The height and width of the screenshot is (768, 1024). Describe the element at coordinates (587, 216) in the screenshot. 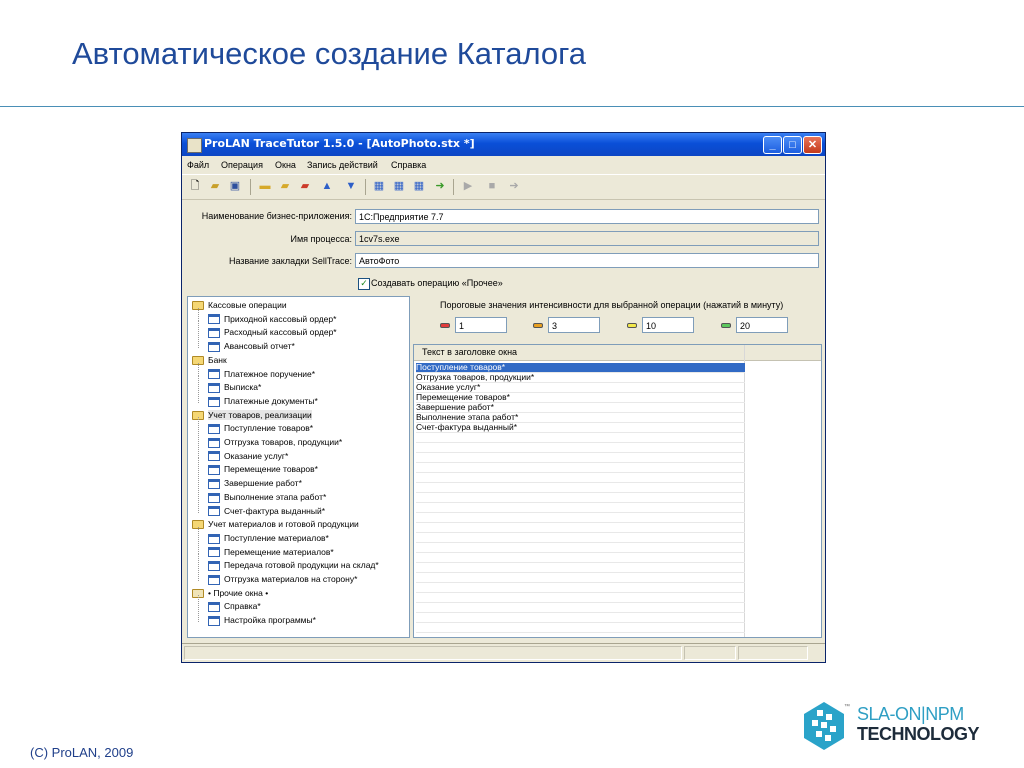

I see `app-name-field: 1С:Предприятие 7.7` at that location.